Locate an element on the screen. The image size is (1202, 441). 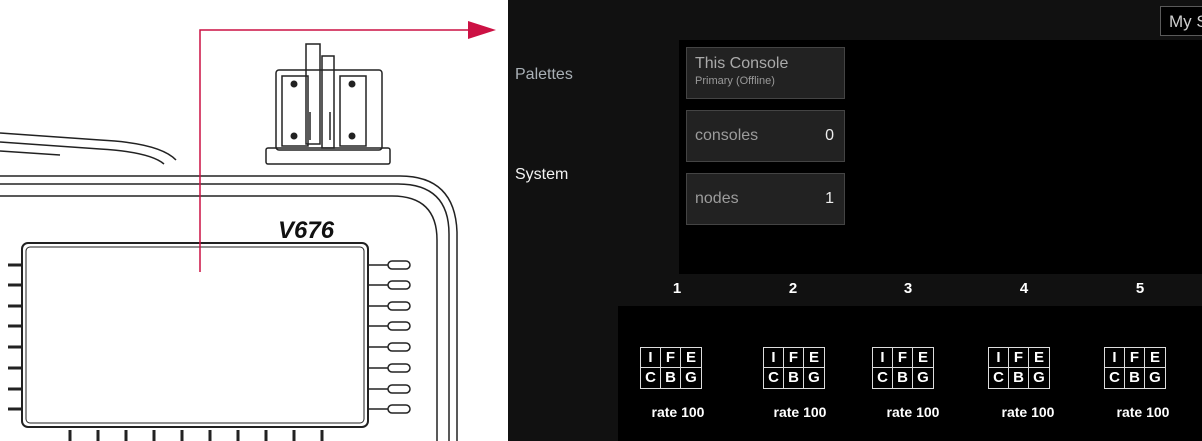
sidebar-item-palettes: Palettes is located at coordinates (544, 75).